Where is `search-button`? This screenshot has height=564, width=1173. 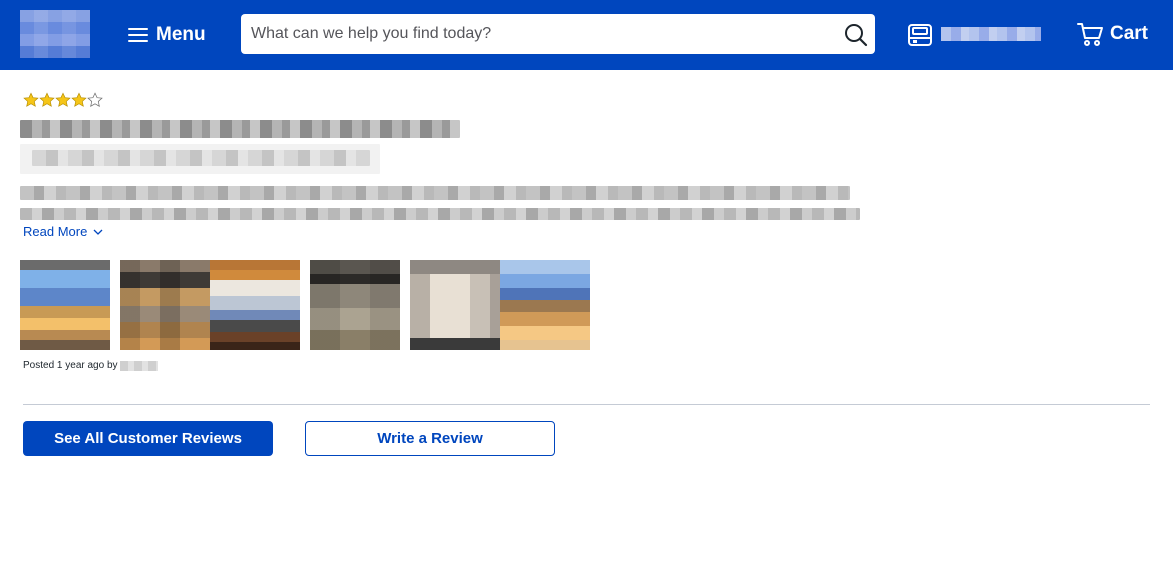 search-button is located at coordinates (856, 35).